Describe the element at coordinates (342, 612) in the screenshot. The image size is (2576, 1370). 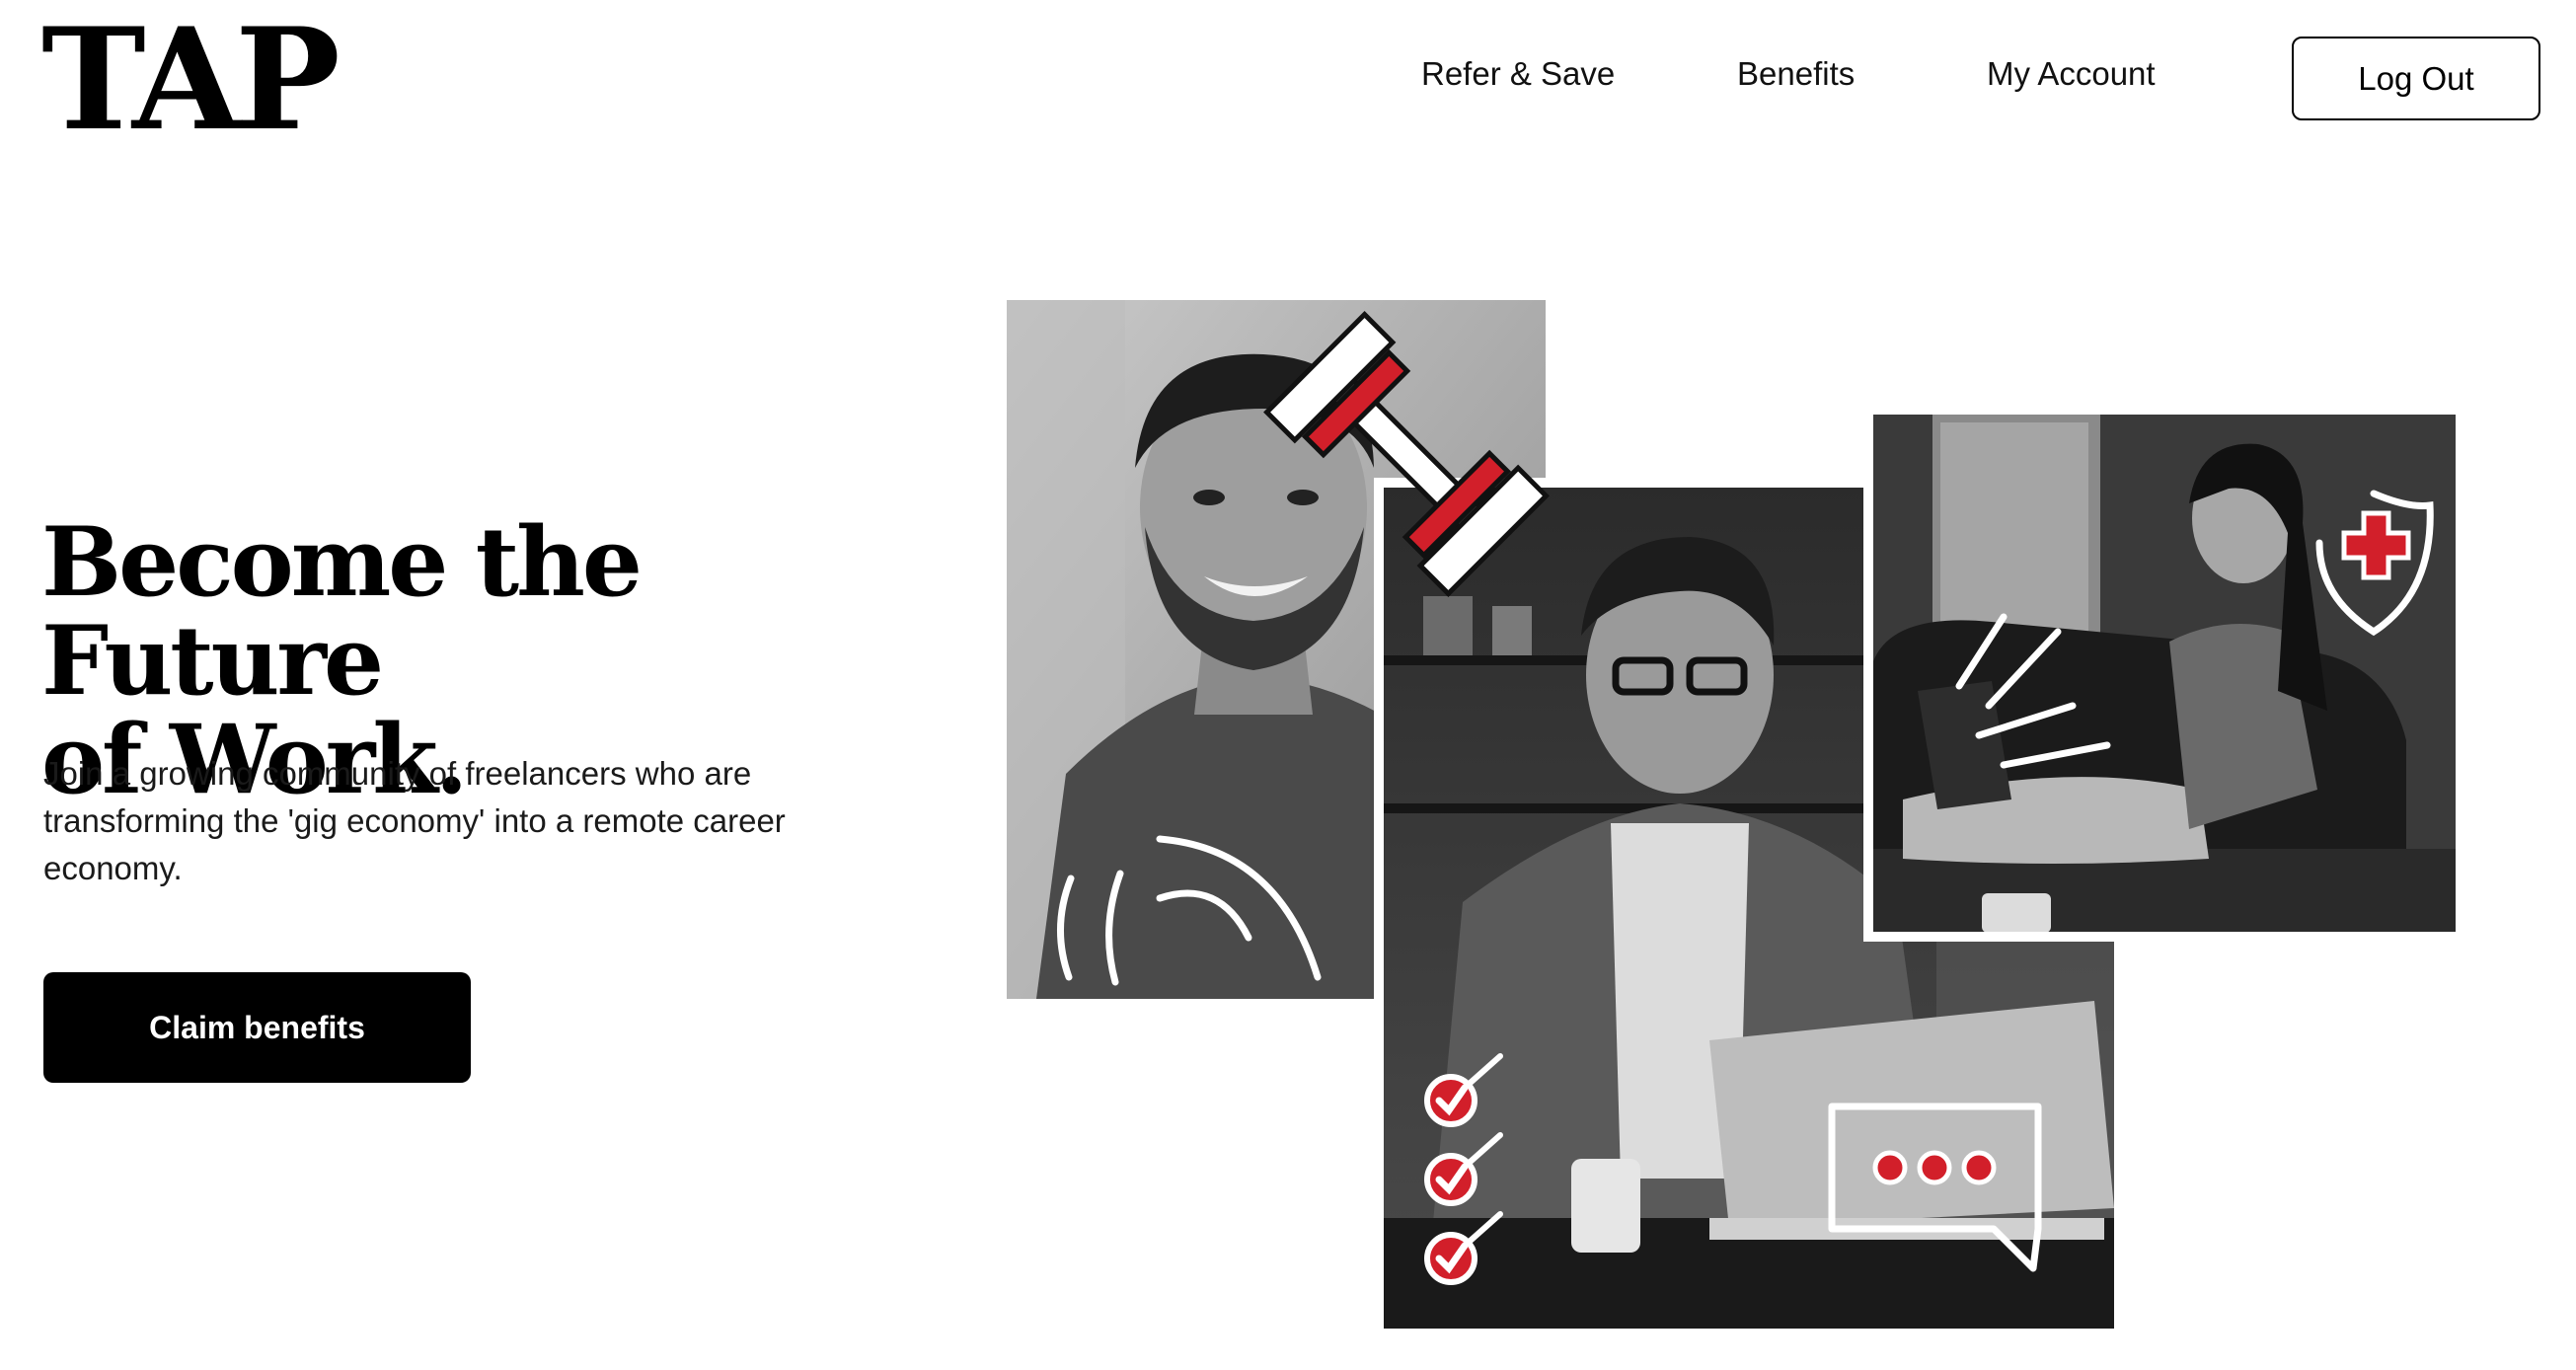
I see `headline-line-1: Become the Future` at that location.